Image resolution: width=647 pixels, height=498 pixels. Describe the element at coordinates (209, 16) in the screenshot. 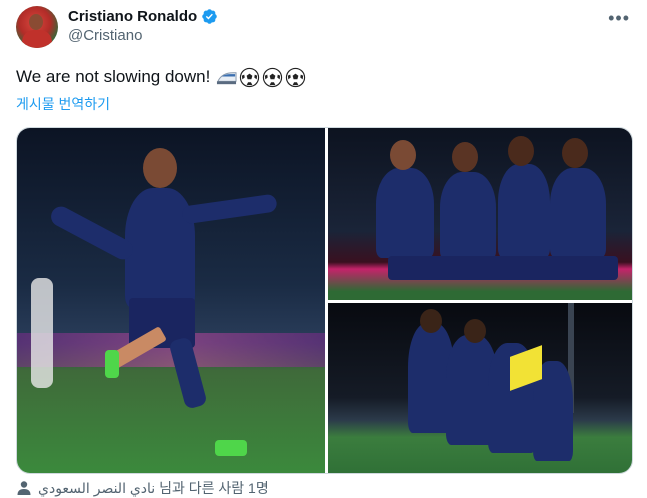

I see `verified-badge-icon` at that location.